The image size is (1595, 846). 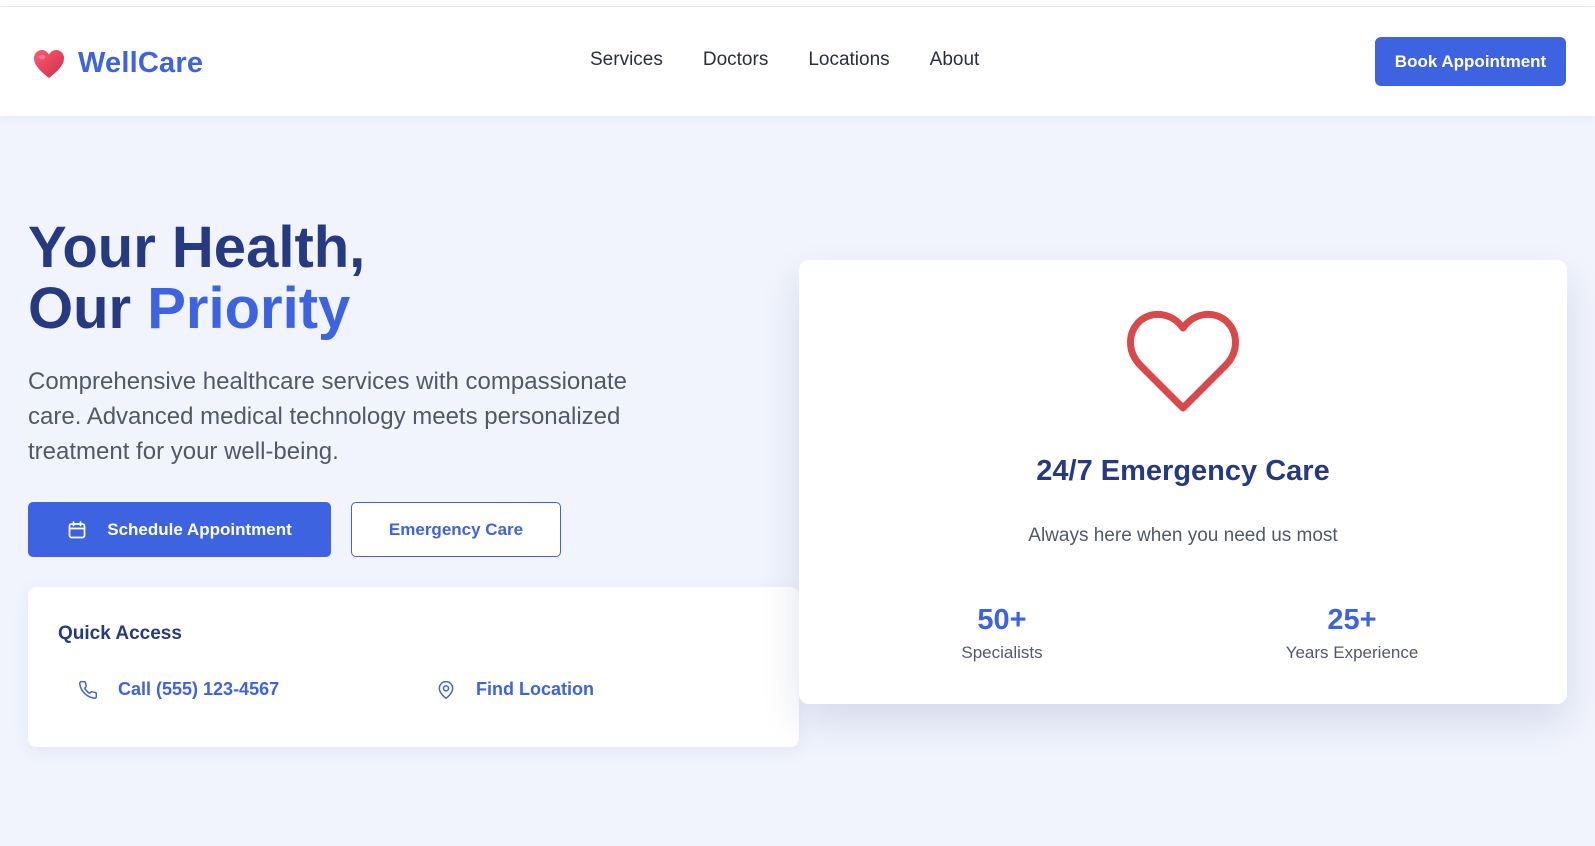 I want to click on heart-icon, so click(x=49, y=63).